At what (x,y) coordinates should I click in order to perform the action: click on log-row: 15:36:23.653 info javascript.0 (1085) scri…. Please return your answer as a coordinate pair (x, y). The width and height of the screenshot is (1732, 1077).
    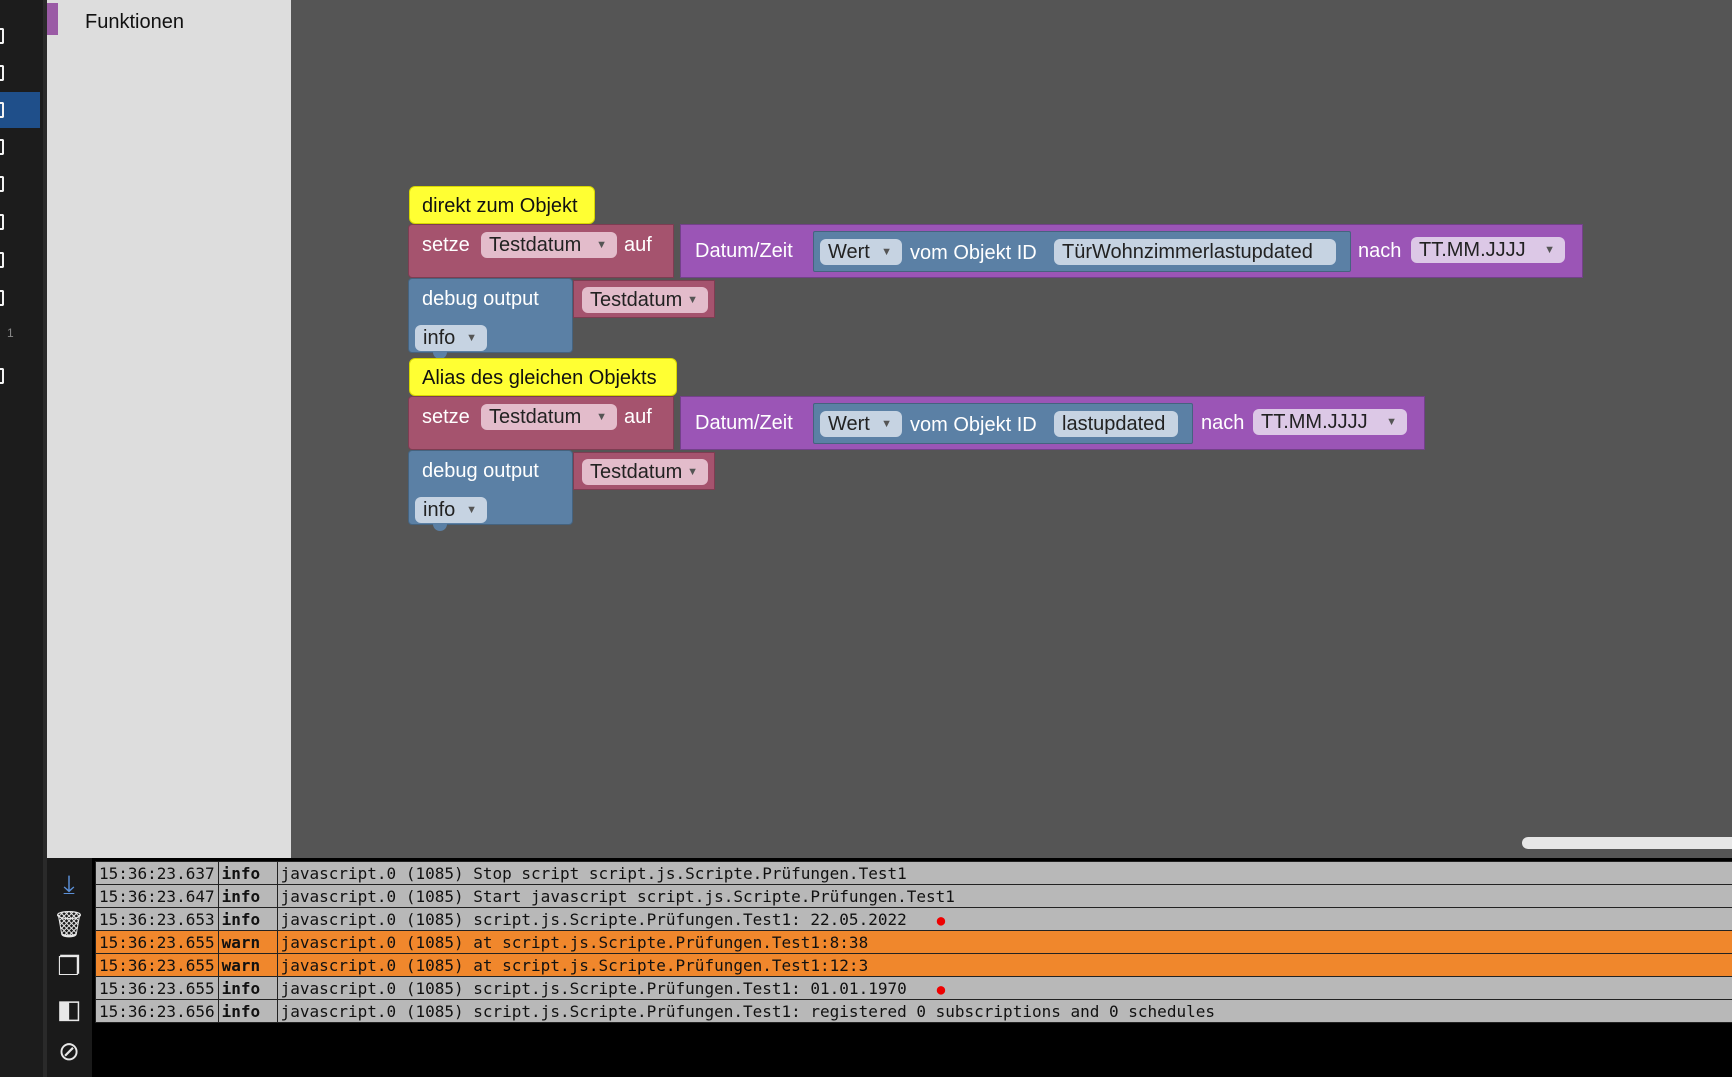
    Looking at the image, I should click on (913, 919).